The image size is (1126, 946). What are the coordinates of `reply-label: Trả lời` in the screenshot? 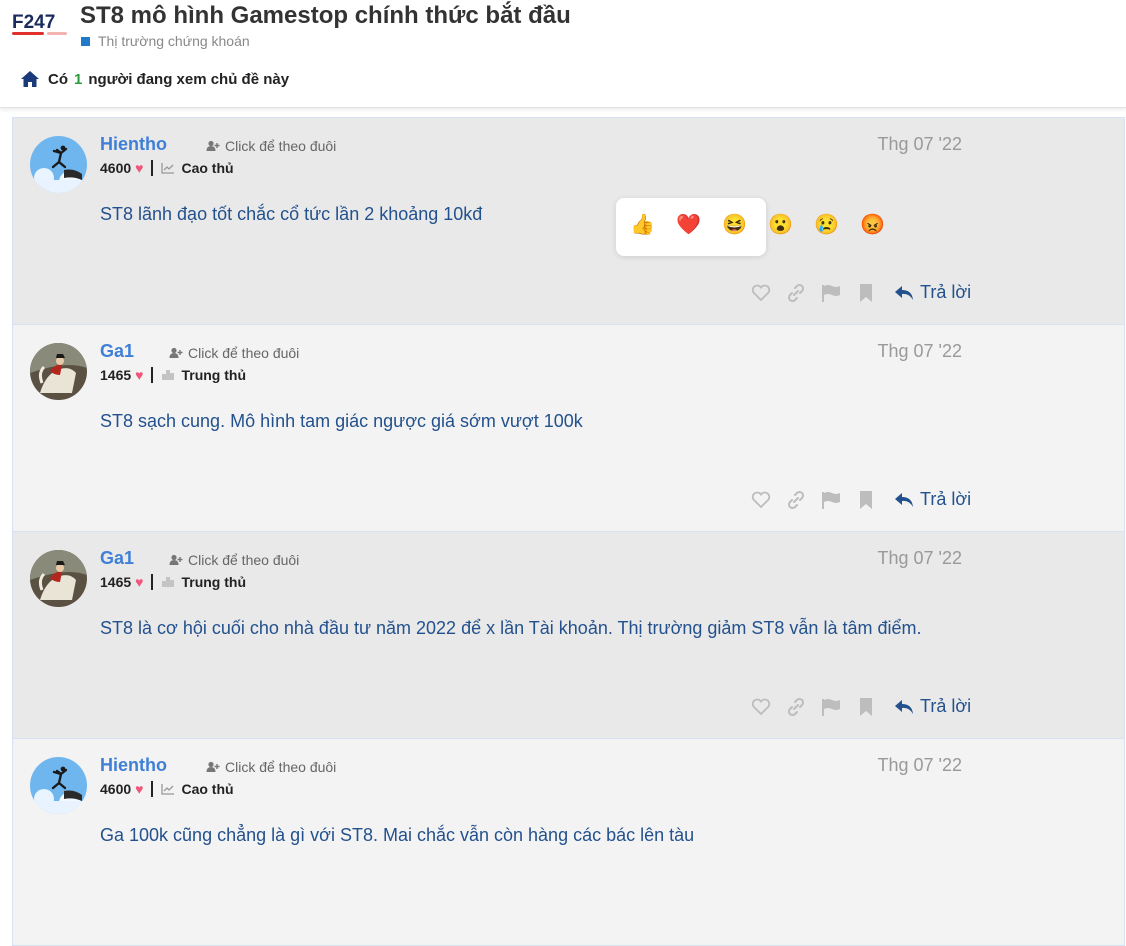 It's located at (946, 706).